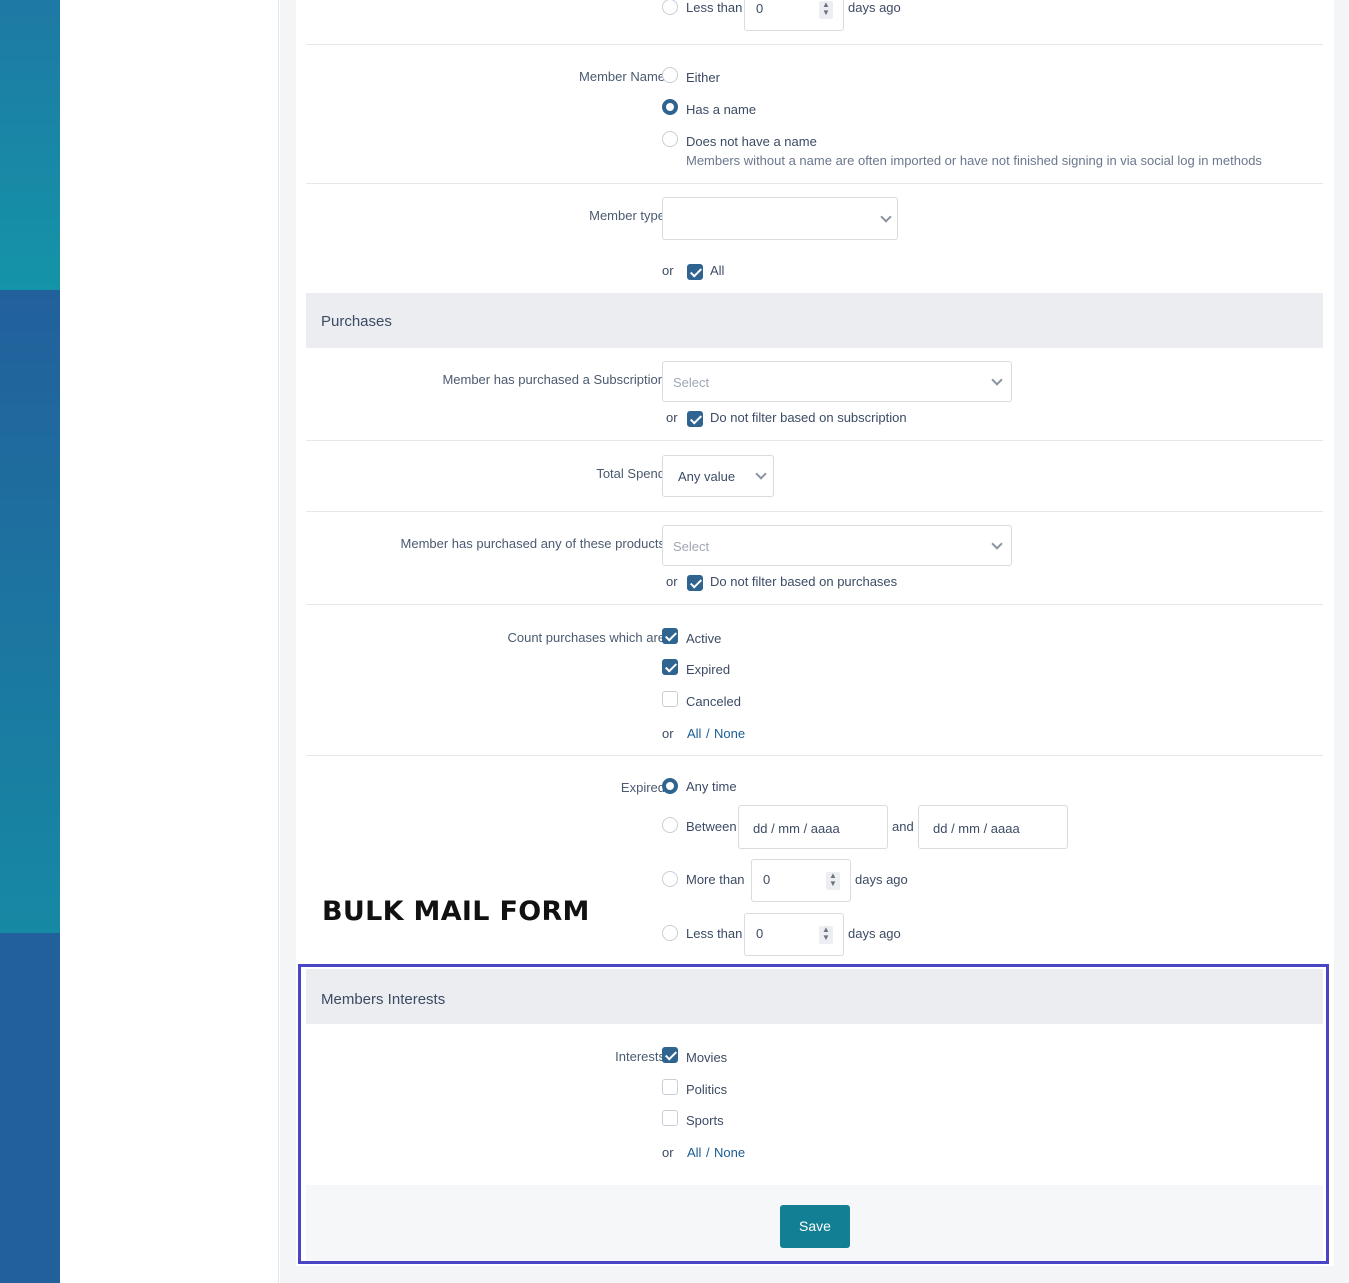 The width and height of the screenshot is (1349, 1283). I want to click on member-name-option: Has a name, so click(721, 109).